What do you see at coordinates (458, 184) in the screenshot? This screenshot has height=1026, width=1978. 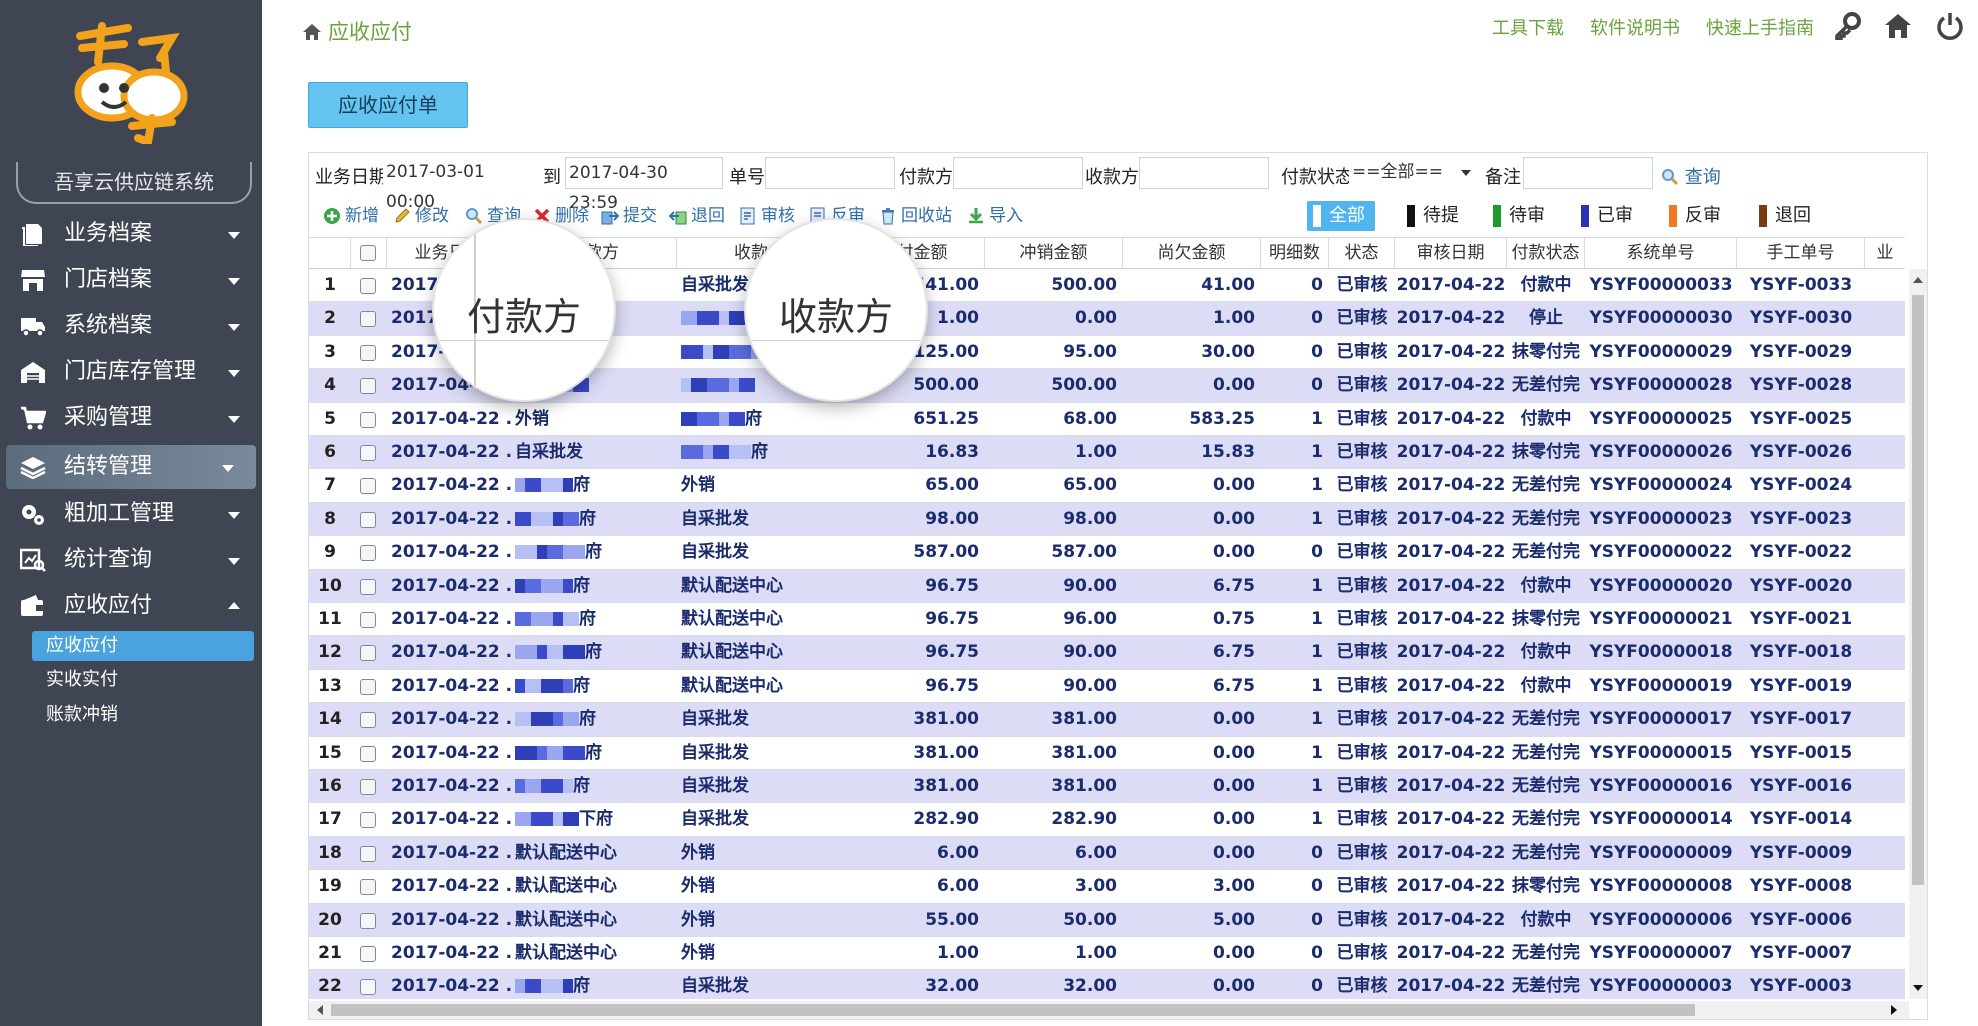 I see `date-from-input: 2017-03-01 00:00` at bounding box center [458, 184].